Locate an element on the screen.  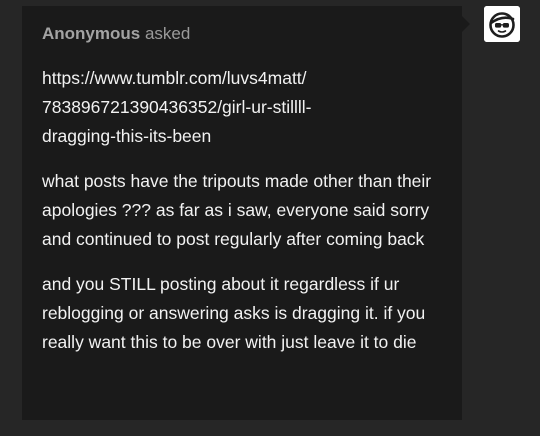
anonymous-sunglasses-avatar-icon is located at coordinates (502, 24).